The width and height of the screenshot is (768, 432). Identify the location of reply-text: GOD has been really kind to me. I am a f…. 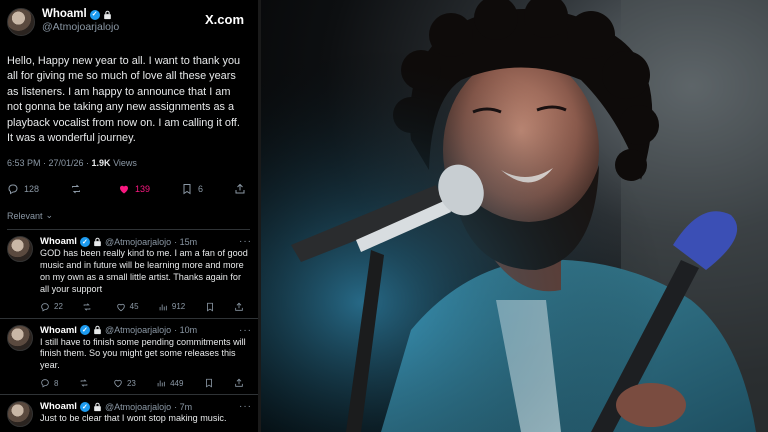
(144, 271).